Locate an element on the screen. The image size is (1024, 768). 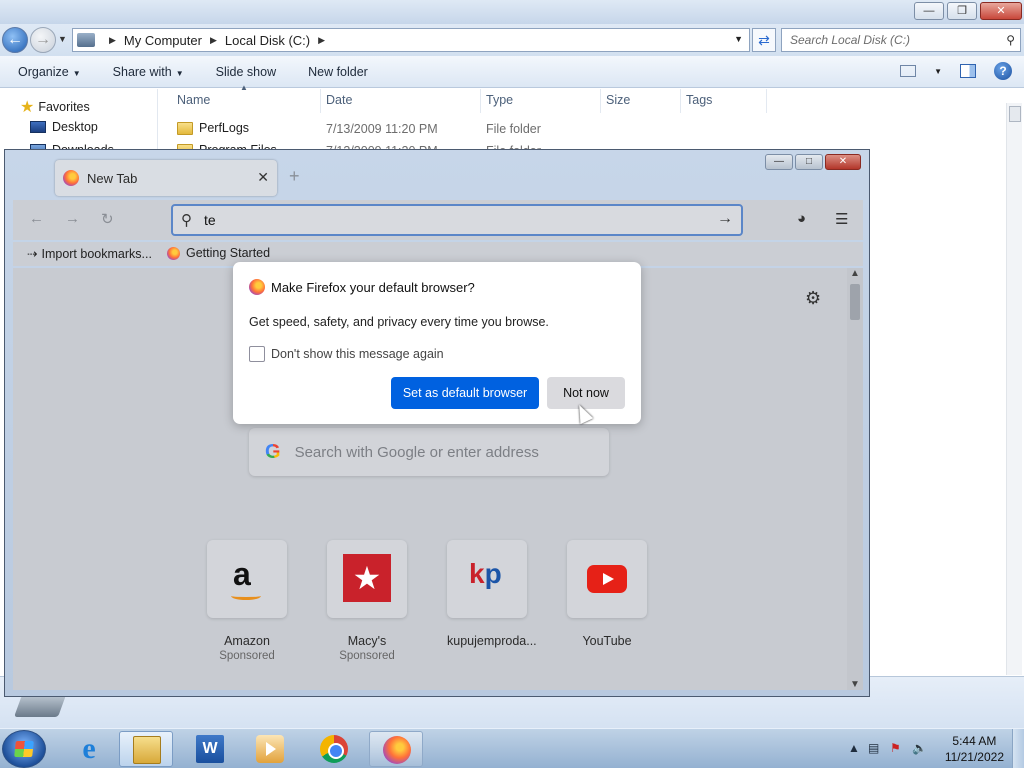
clock-time: 5:44 AM is located at coordinates (974, 741).